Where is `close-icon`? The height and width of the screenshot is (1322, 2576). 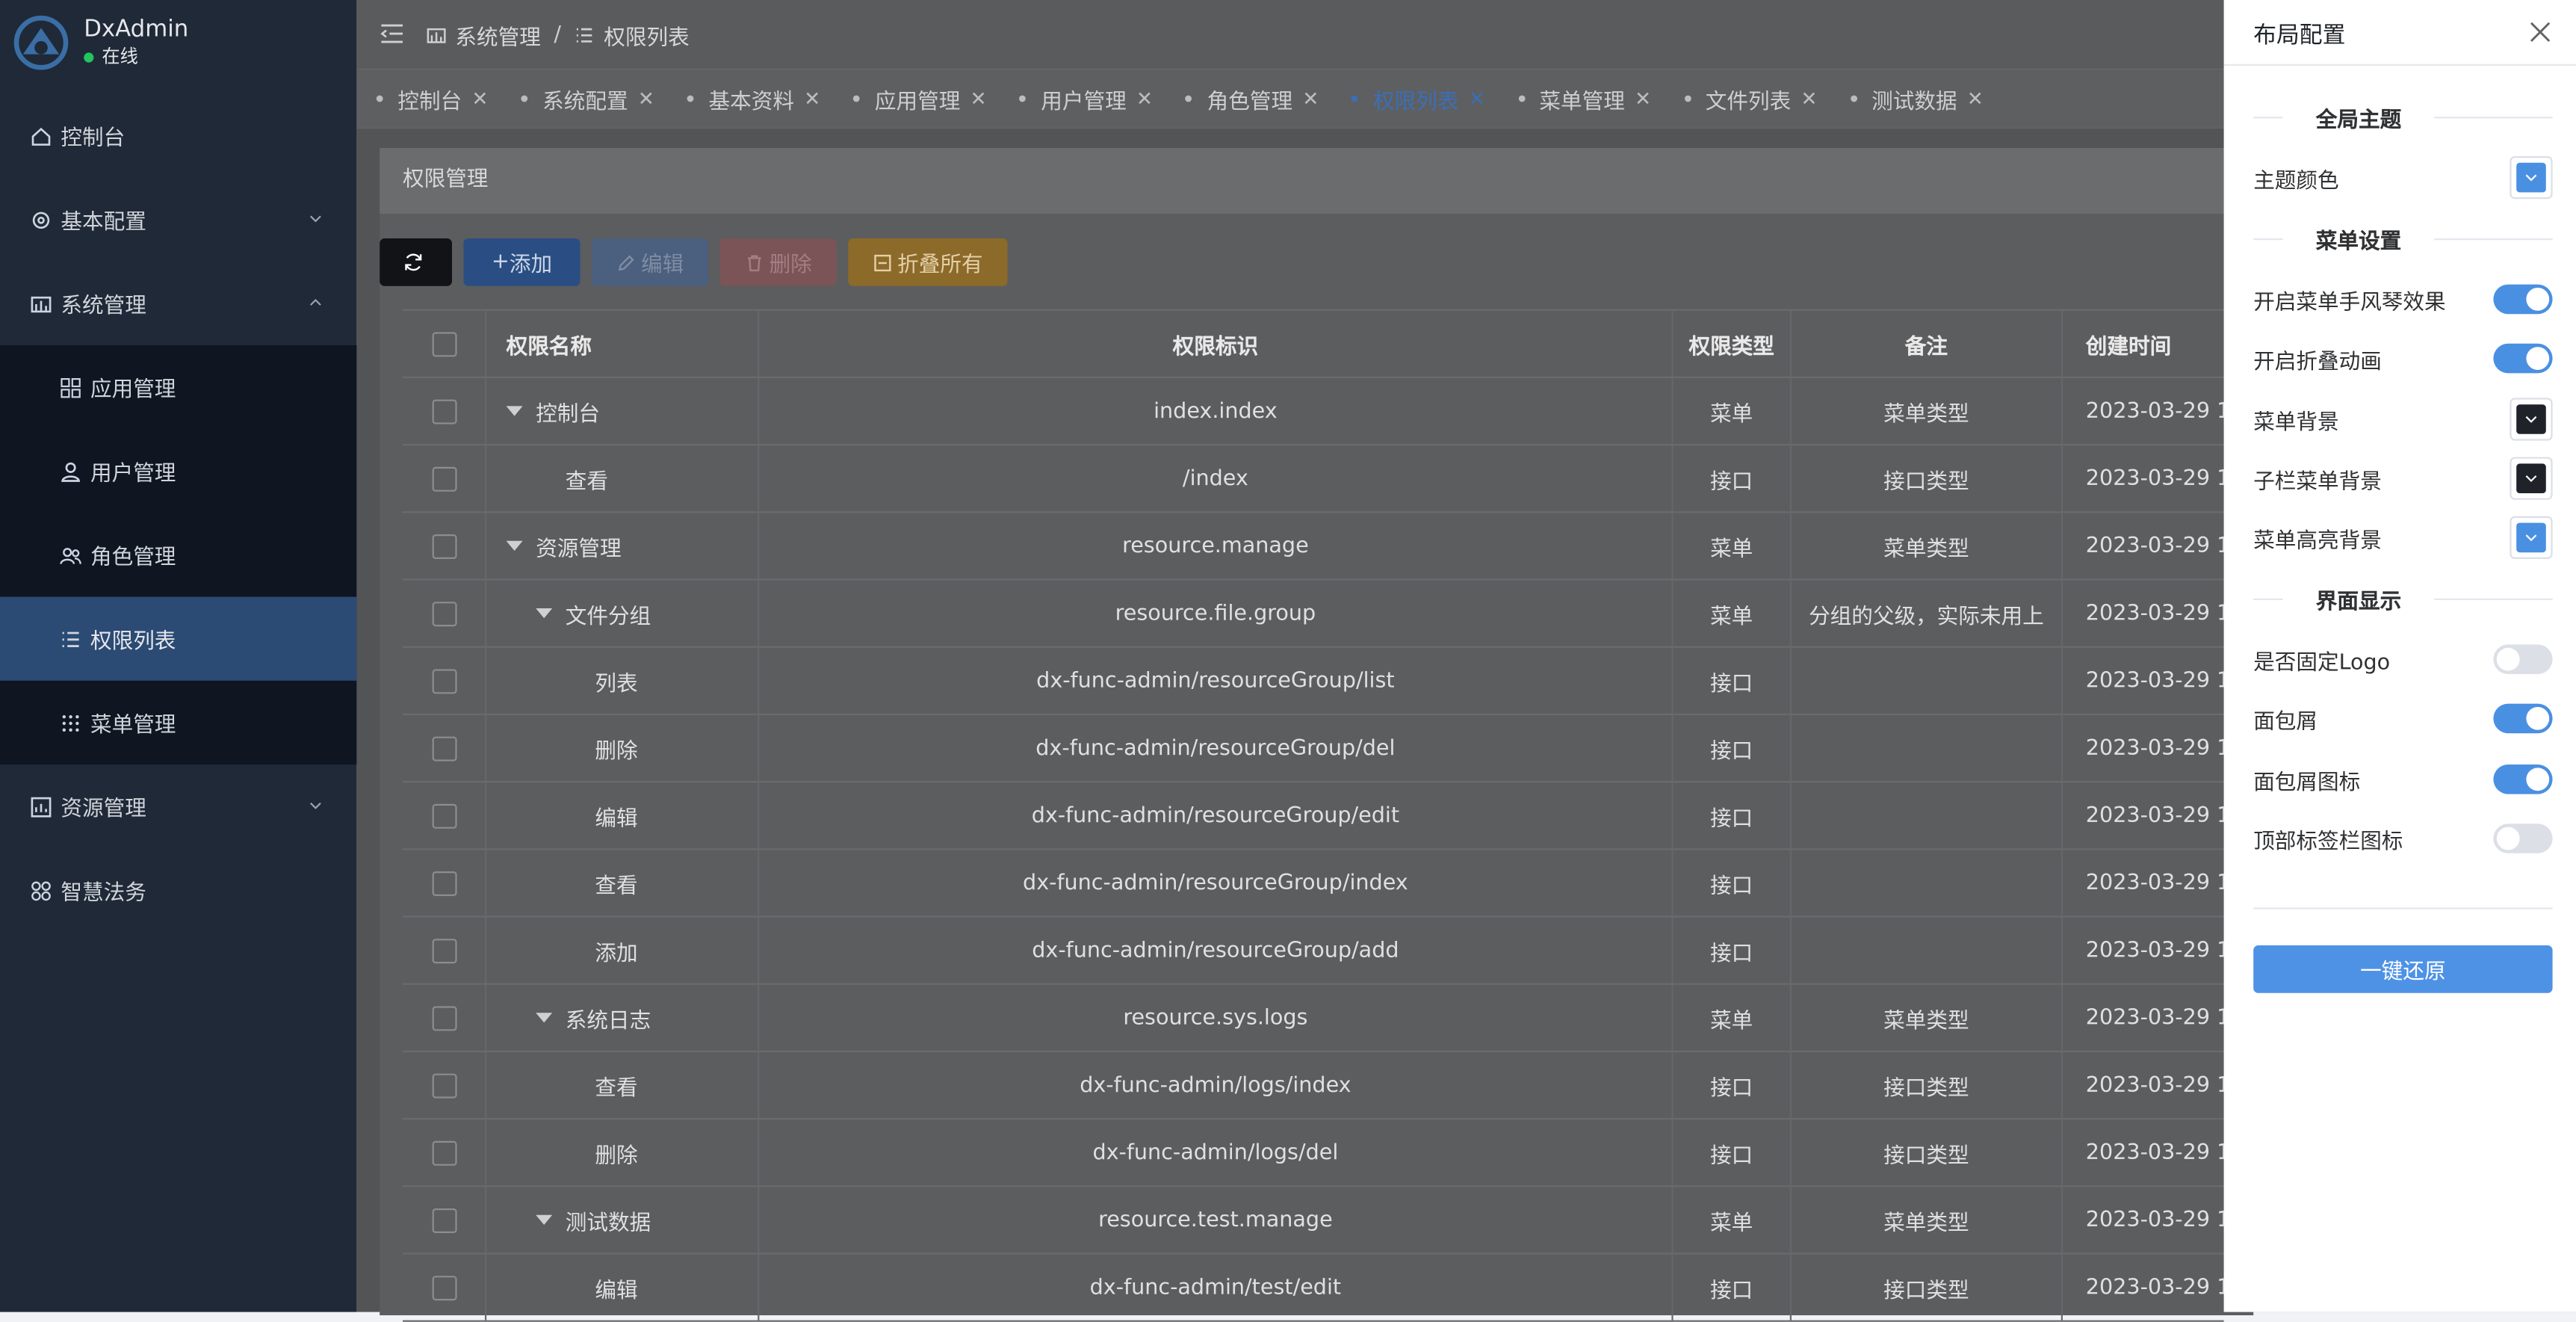 close-icon is located at coordinates (2540, 32).